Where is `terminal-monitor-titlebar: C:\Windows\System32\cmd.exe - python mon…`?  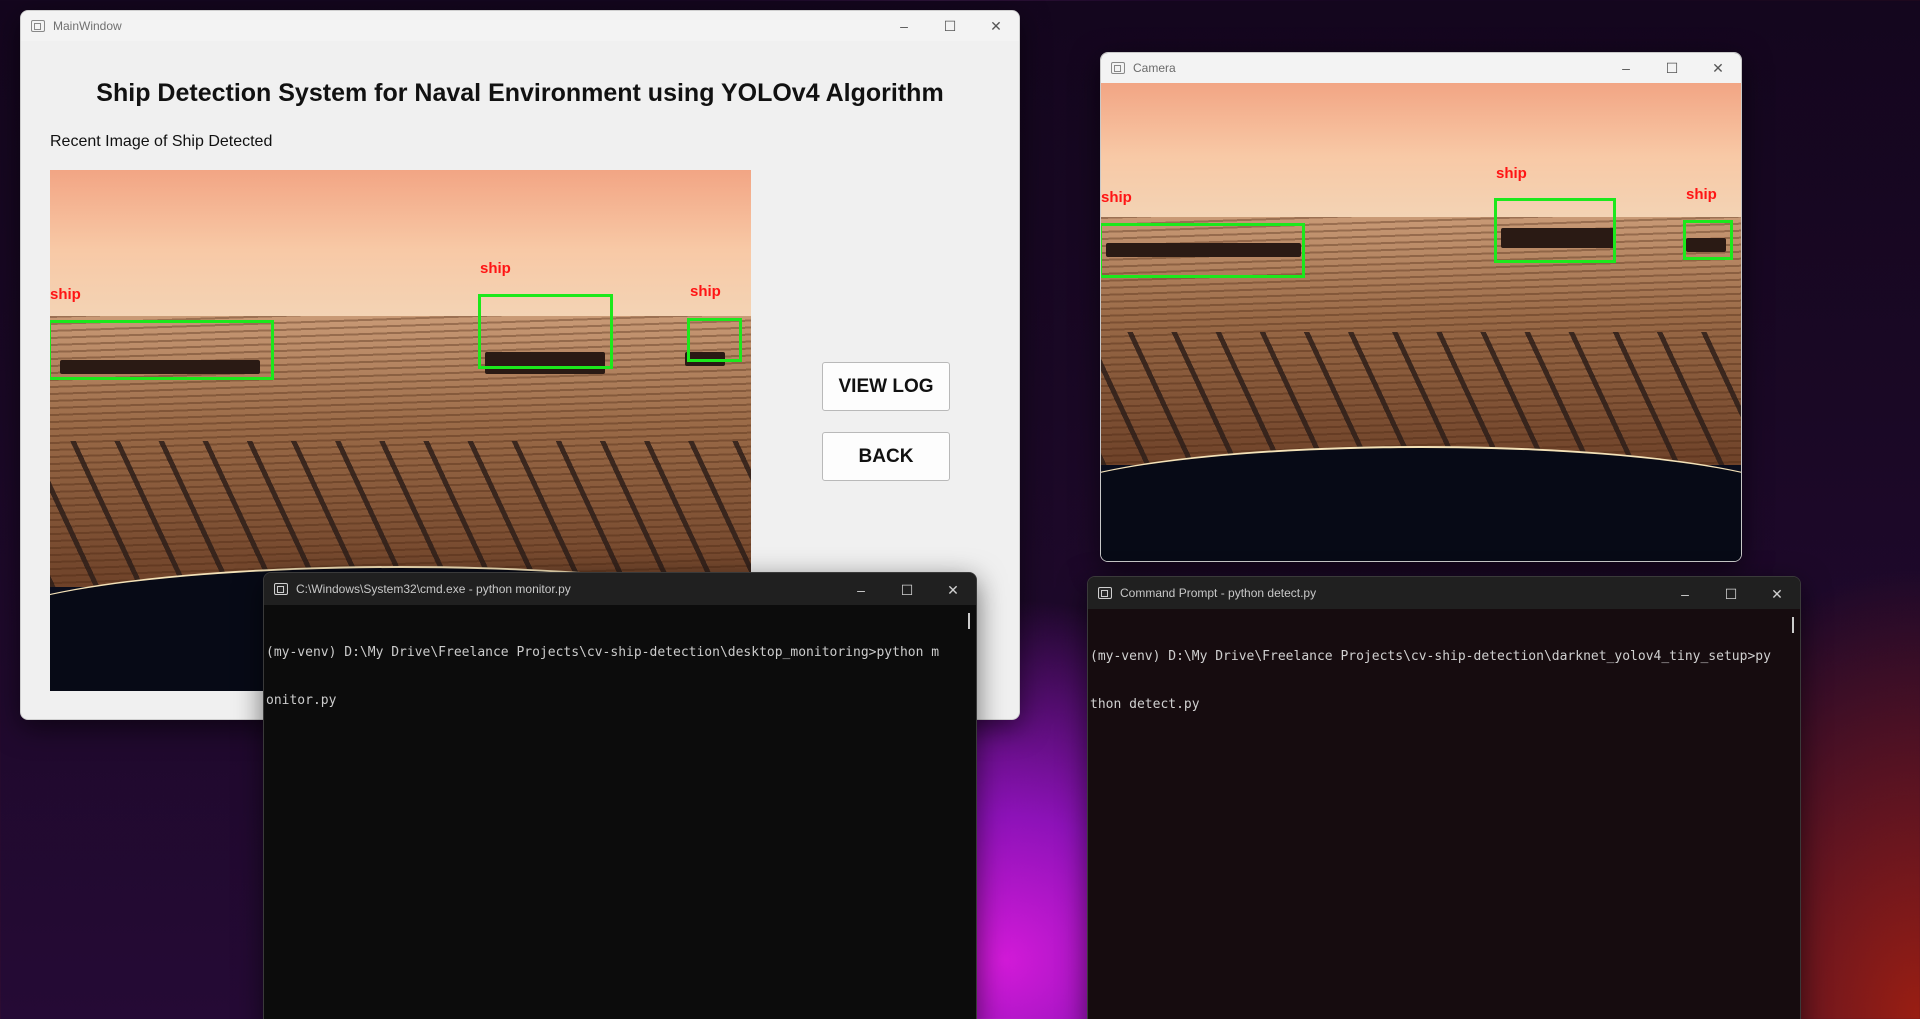 terminal-monitor-titlebar: C:\Windows\System32\cmd.exe - python mon… is located at coordinates (620, 589).